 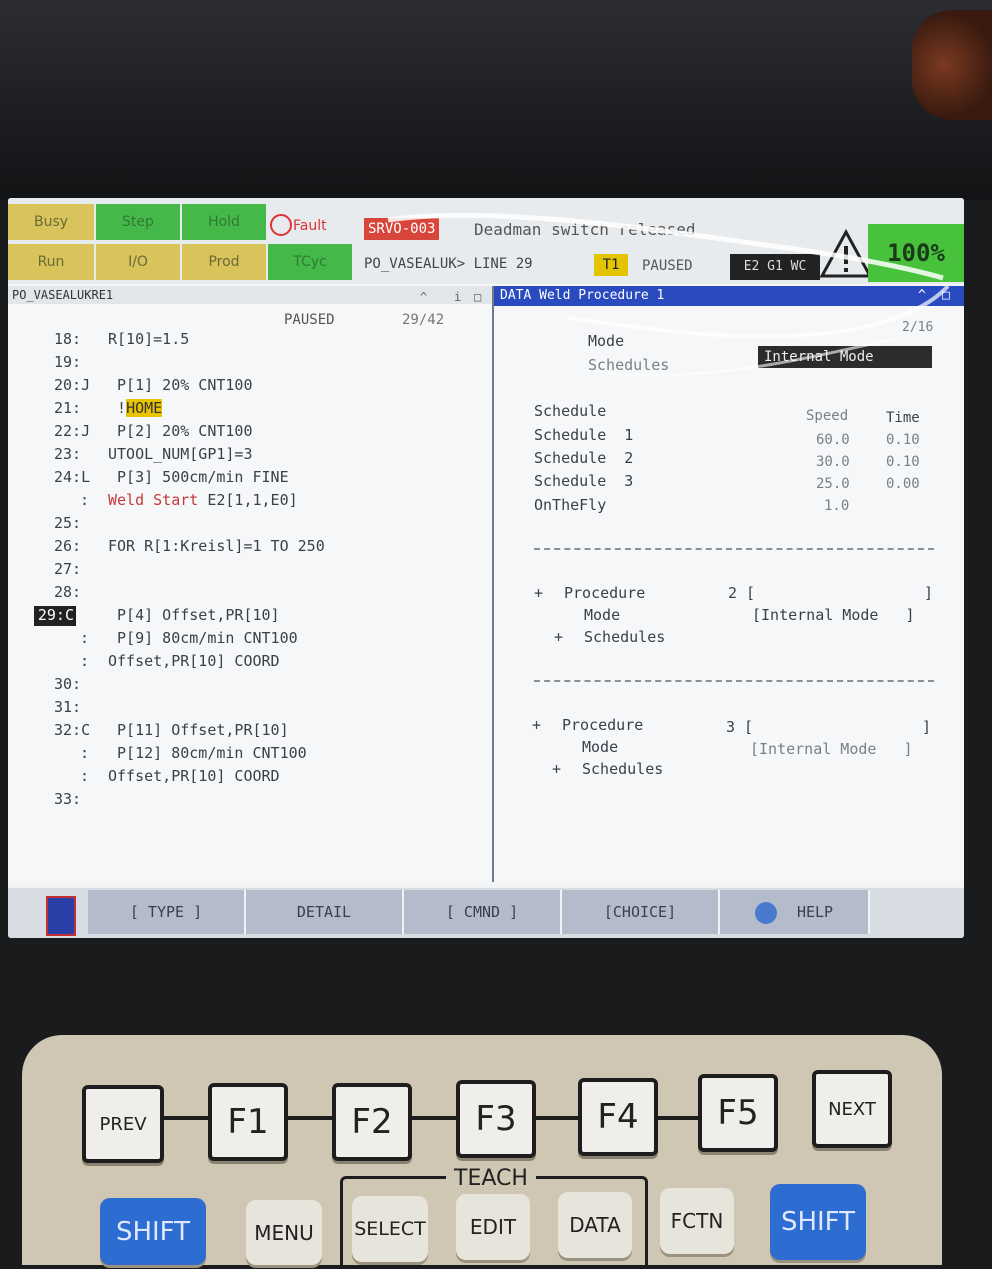 What do you see at coordinates (491, 1178) in the screenshot?
I see `teach-label: TEACH` at bounding box center [491, 1178].